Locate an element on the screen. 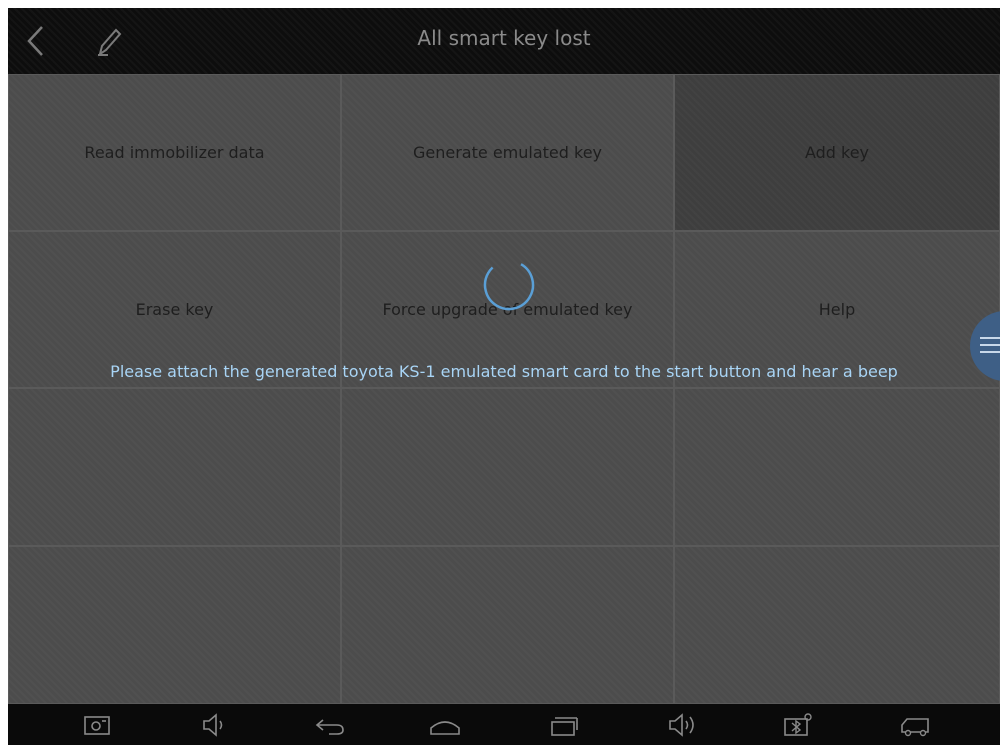  generate-emulated-key-button: Generate emulated key is located at coordinates (507, 152).